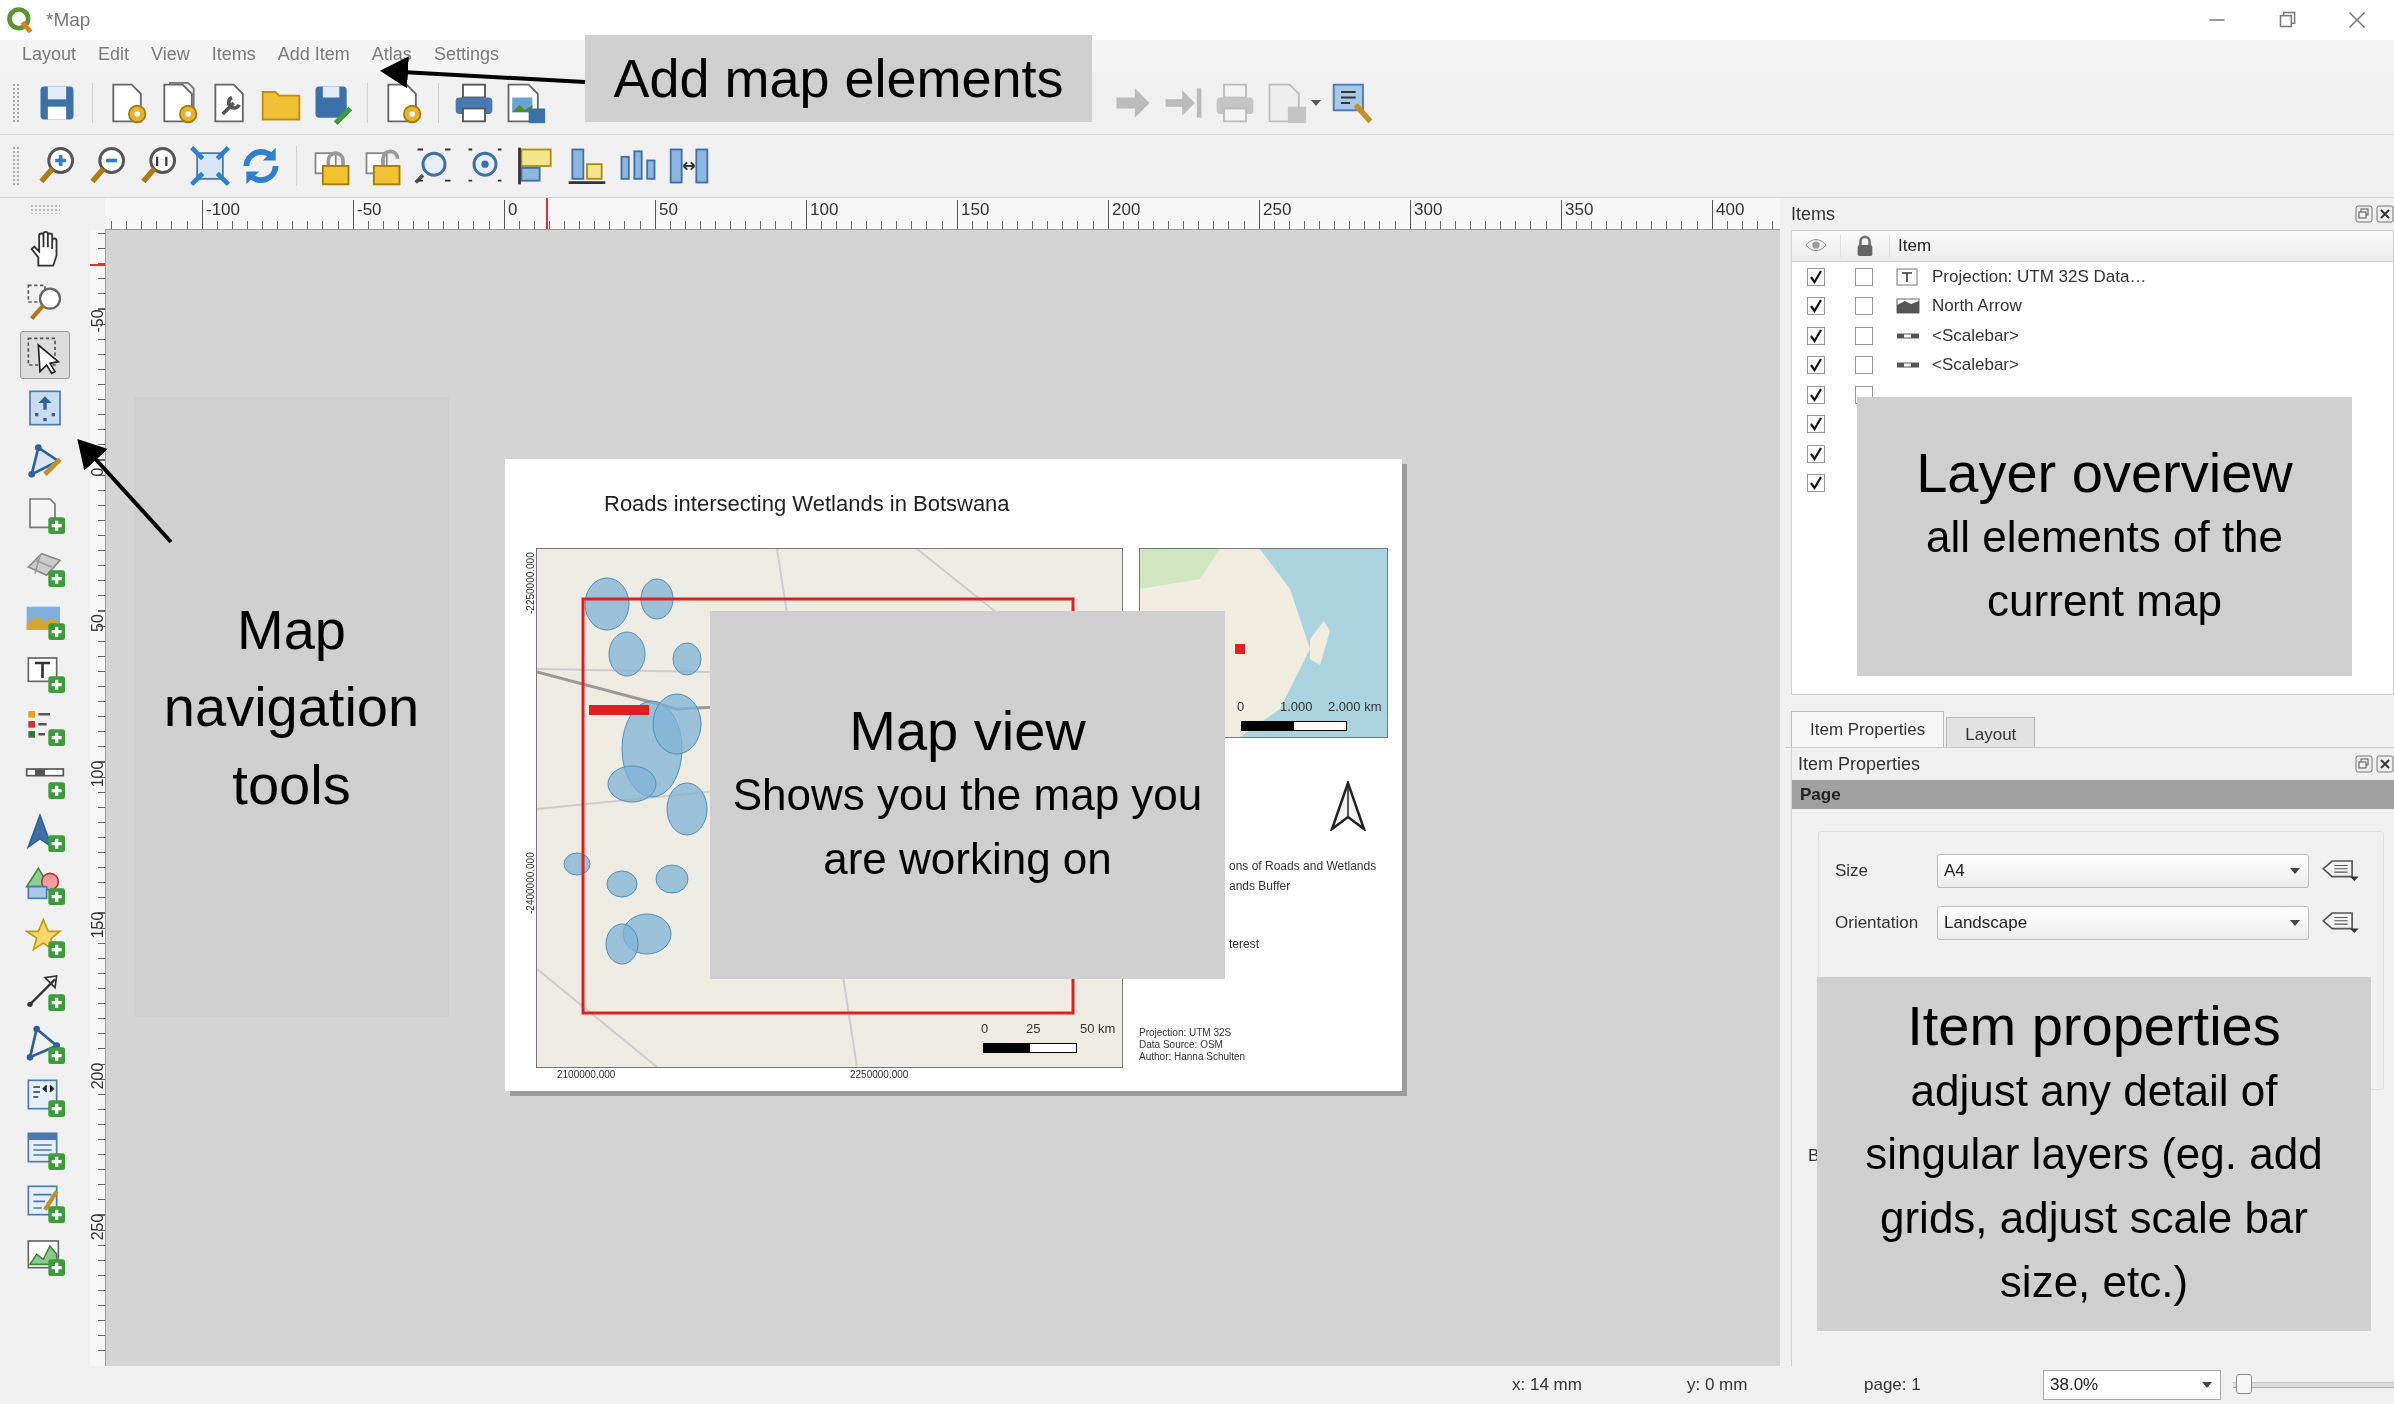  What do you see at coordinates (1181, 1045) in the screenshot?
I see `credit-text: Data Source: OSM` at bounding box center [1181, 1045].